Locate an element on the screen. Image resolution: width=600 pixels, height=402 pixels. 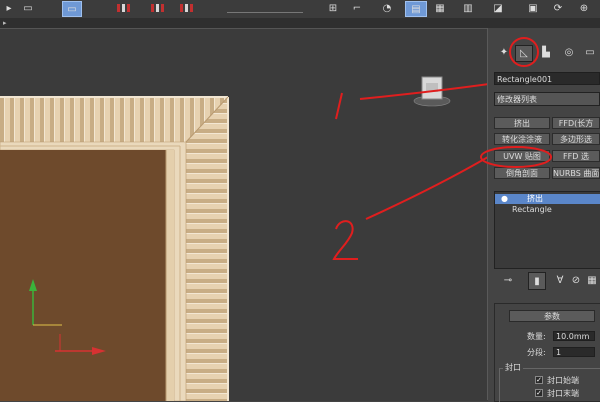
configure-sets-icon: ▦ is located at coordinates (592, 280).